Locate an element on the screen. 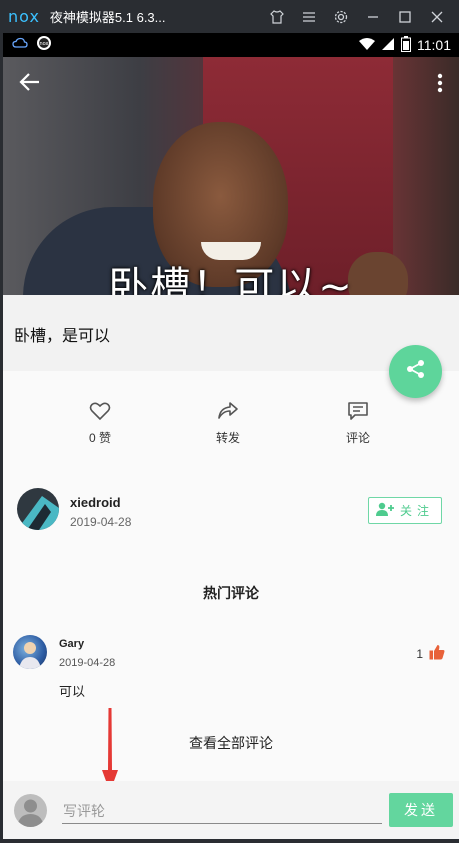 This screenshot has width=459, height=843. comment-icon is located at coordinates (358, 411).